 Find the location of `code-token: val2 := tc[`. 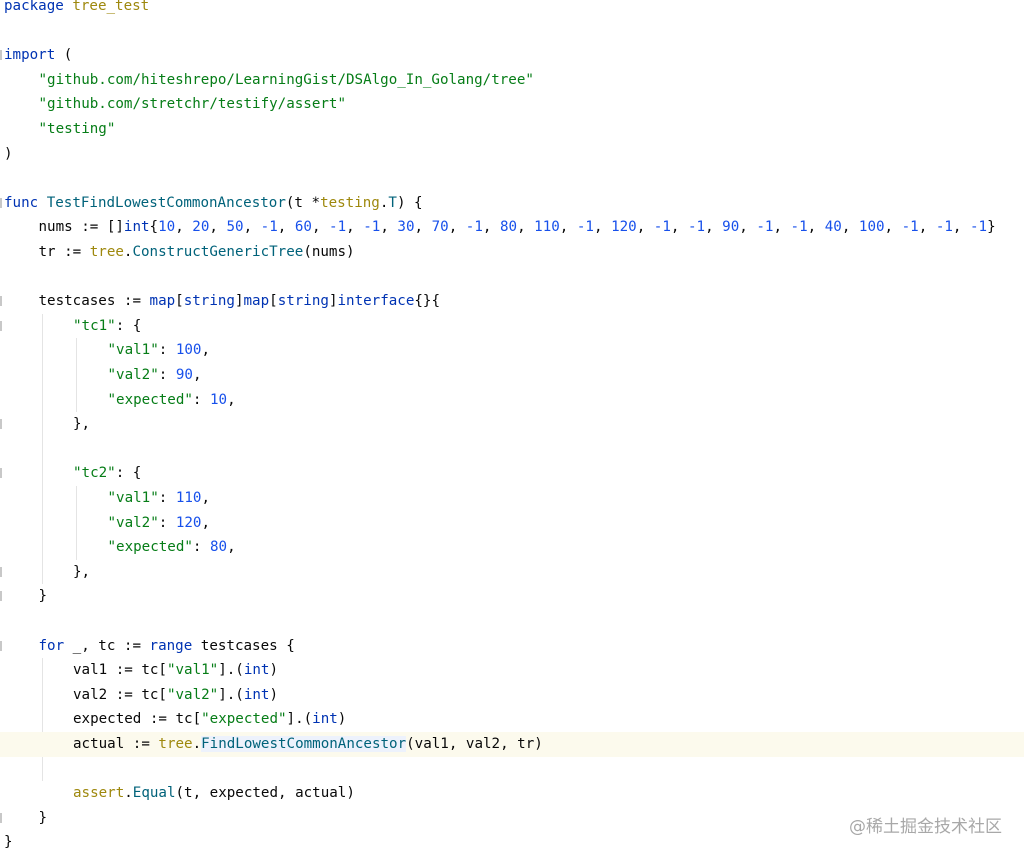

code-token: val2 := tc[ is located at coordinates (120, 694).